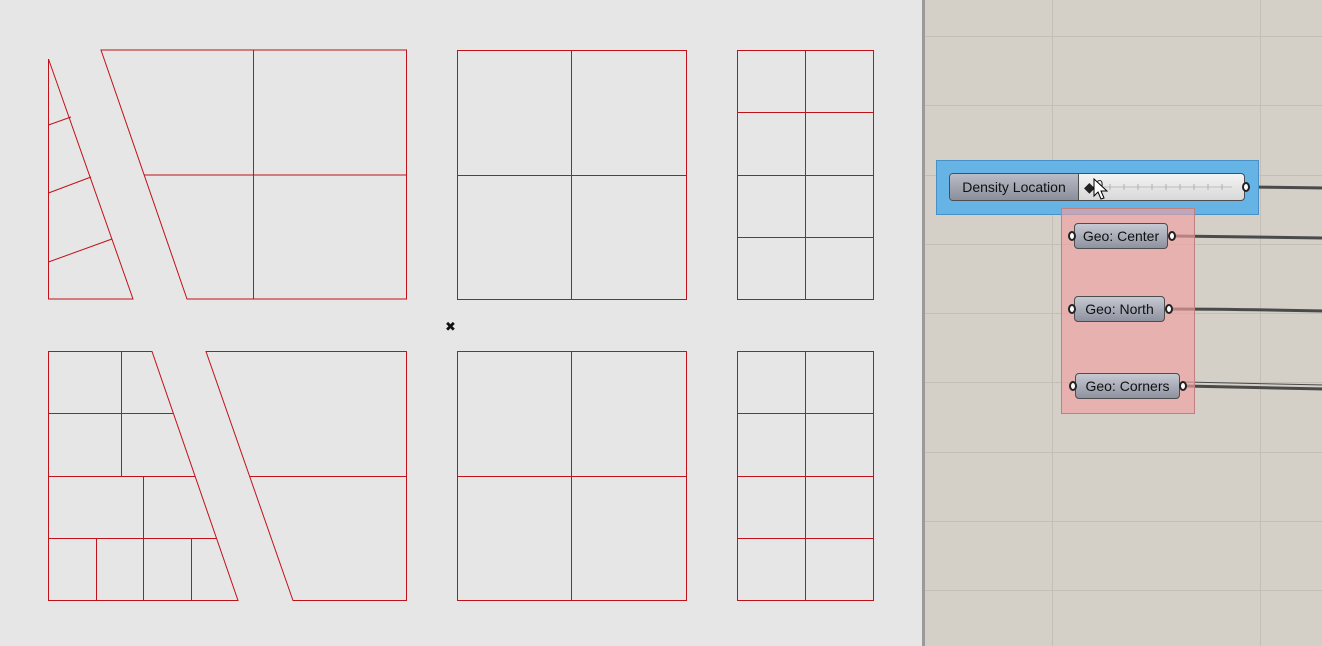 The image size is (1322, 646). Describe the element at coordinates (1127, 386) in the screenshot. I see `param-geo-corners: Geo: Corners` at that location.